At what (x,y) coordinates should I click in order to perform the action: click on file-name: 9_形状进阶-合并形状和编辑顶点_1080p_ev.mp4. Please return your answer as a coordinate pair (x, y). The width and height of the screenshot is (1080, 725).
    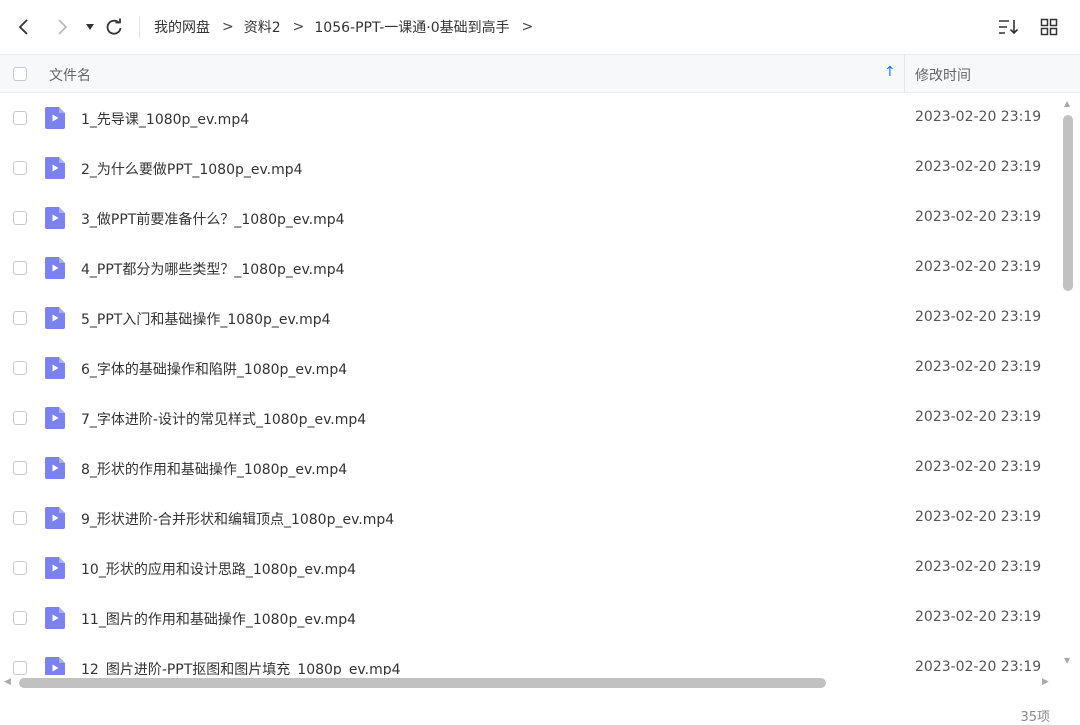
    Looking at the image, I should click on (237, 519).